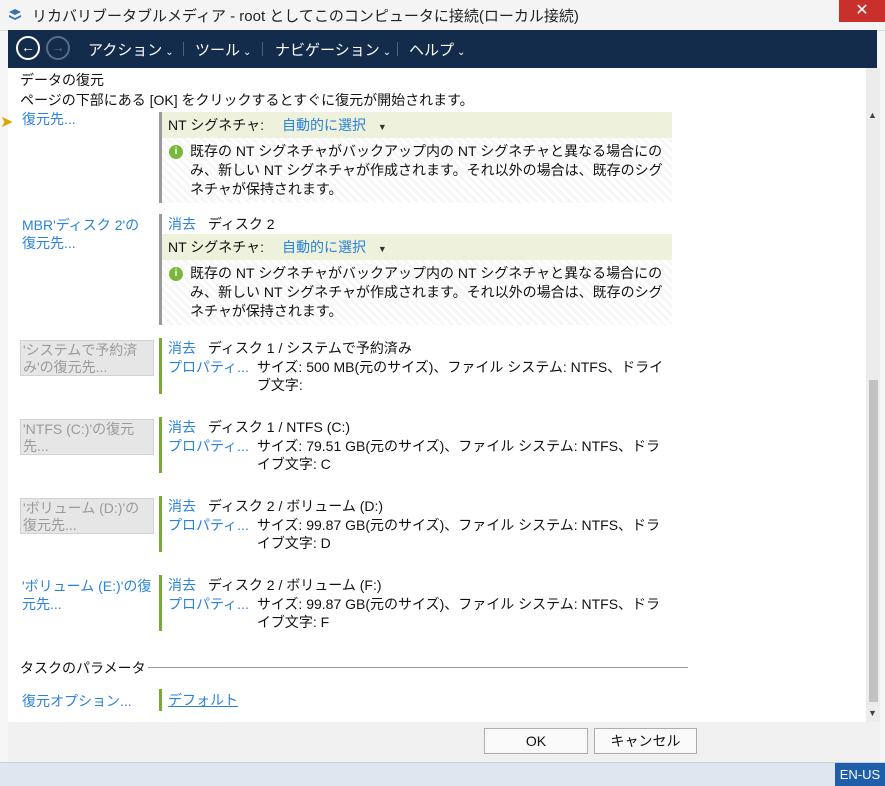  What do you see at coordinates (873, 541) in the screenshot?
I see `scrollbar-thumb` at bounding box center [873, 541].